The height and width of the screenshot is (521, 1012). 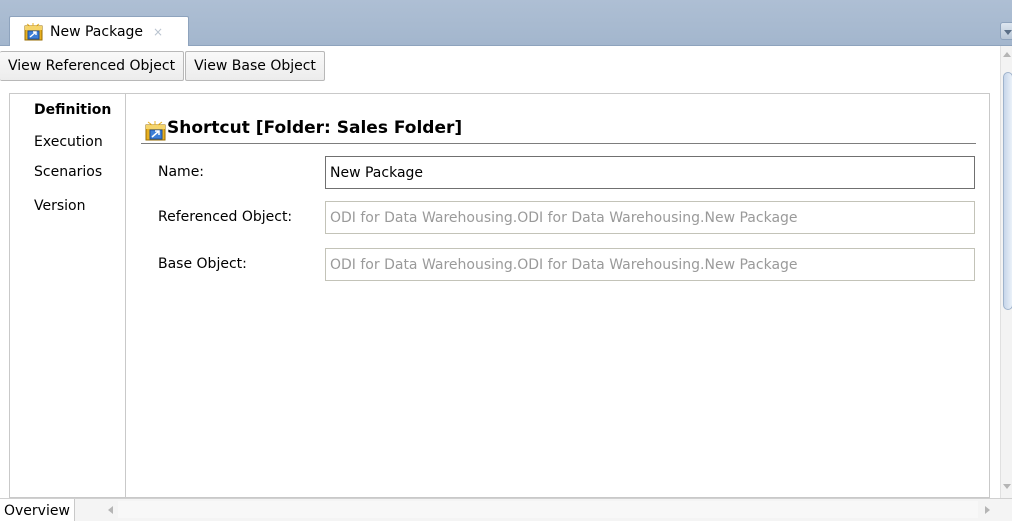 What do you see at coordinates (987, 510) in the screenshot?
I see `scroll-right-arrow-icon` at bounding box center [987, 510].